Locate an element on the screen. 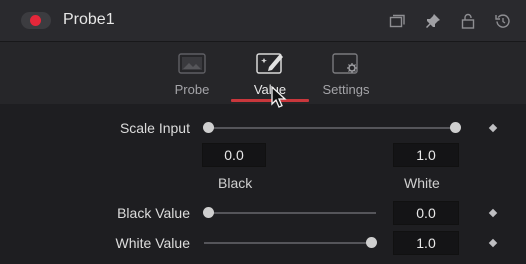 The width and height of the screenshot is (526, 264). tab-probe: Probe is located at coordinates (192, 77).